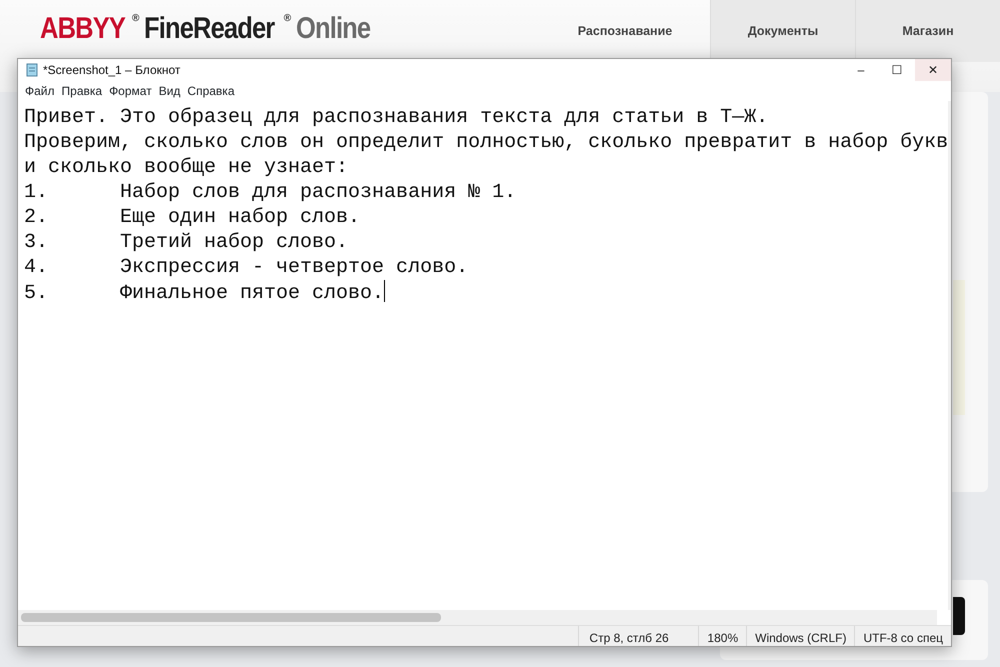 This screenshot has width=1000, height=667. I want to click on status-text: Windows (CRLF), so click(800, 636).